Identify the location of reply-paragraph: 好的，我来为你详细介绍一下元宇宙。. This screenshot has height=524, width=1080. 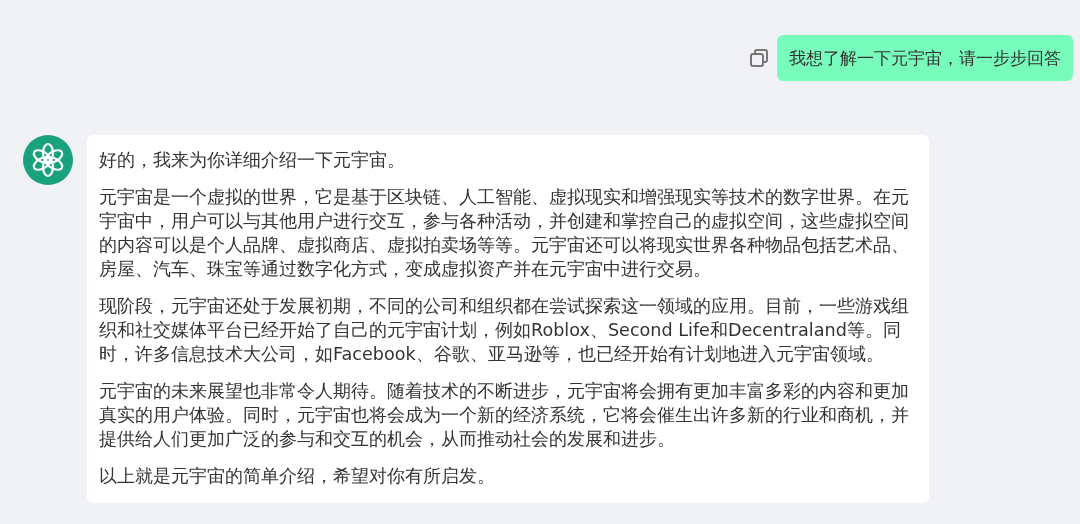
(252, 160).